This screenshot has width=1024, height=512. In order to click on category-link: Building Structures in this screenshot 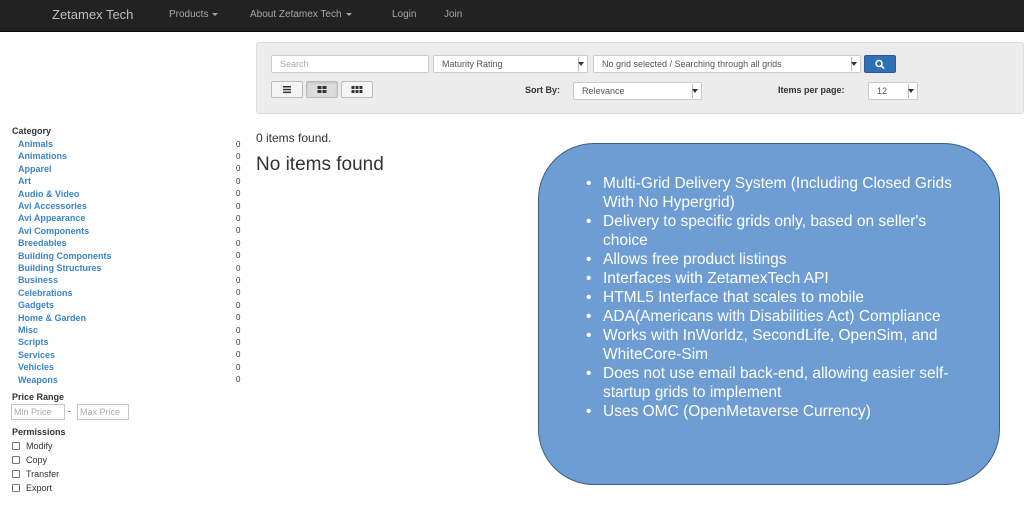, I will do `click(60, 268)`.